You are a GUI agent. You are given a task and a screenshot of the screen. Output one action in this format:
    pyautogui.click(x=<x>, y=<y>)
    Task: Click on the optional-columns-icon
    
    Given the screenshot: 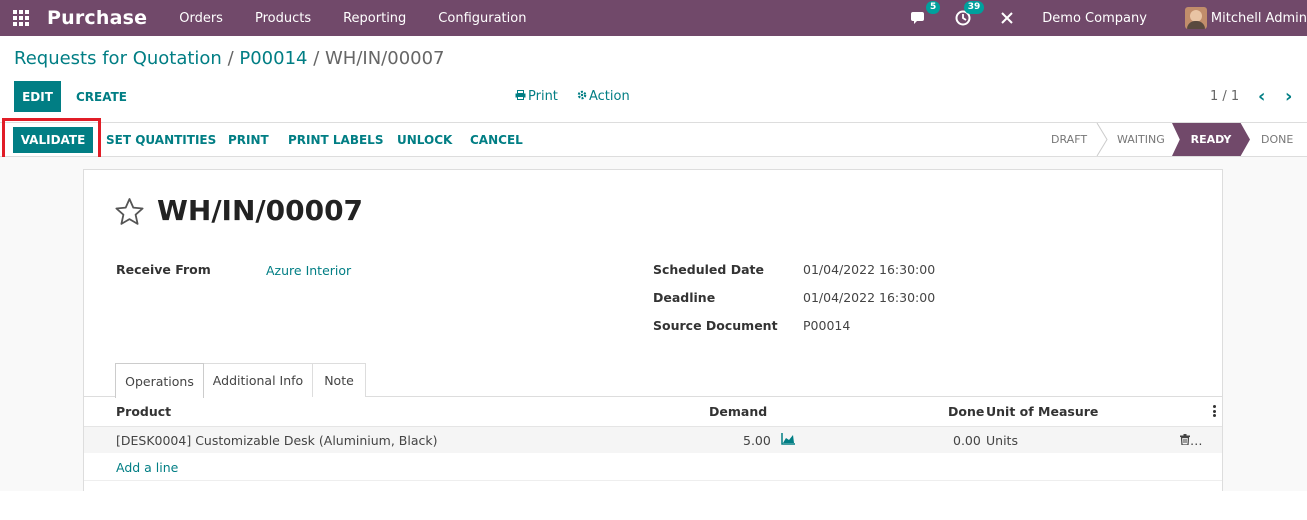 What is the action you would take?
    pyautogui.click(x=1214, y=412)
    